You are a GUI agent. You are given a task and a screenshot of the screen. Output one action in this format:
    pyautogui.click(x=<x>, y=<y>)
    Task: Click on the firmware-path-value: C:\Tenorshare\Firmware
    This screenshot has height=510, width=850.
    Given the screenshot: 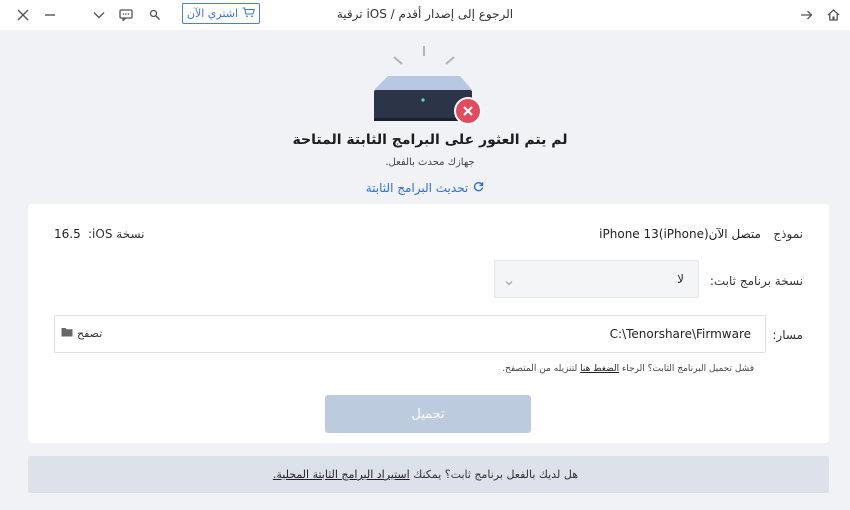 What is the action you would take?
    pyautogui.click(x=680, y=334)
    